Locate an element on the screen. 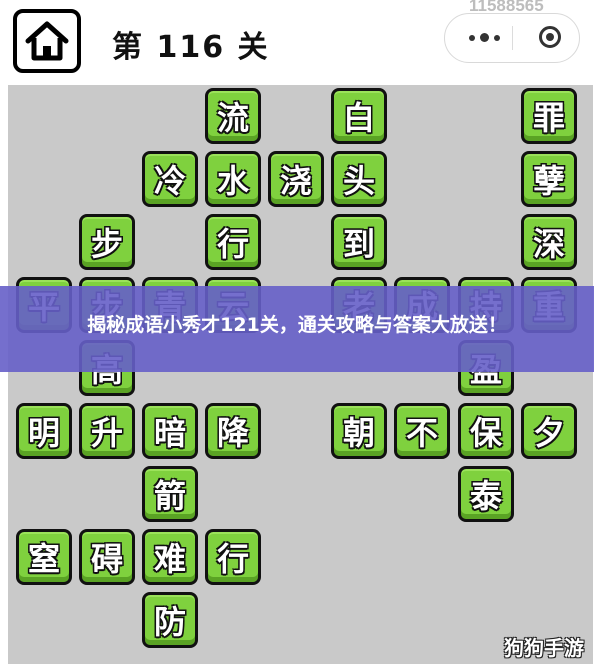  mini-program-capsule is located at coordinates (512, 38).